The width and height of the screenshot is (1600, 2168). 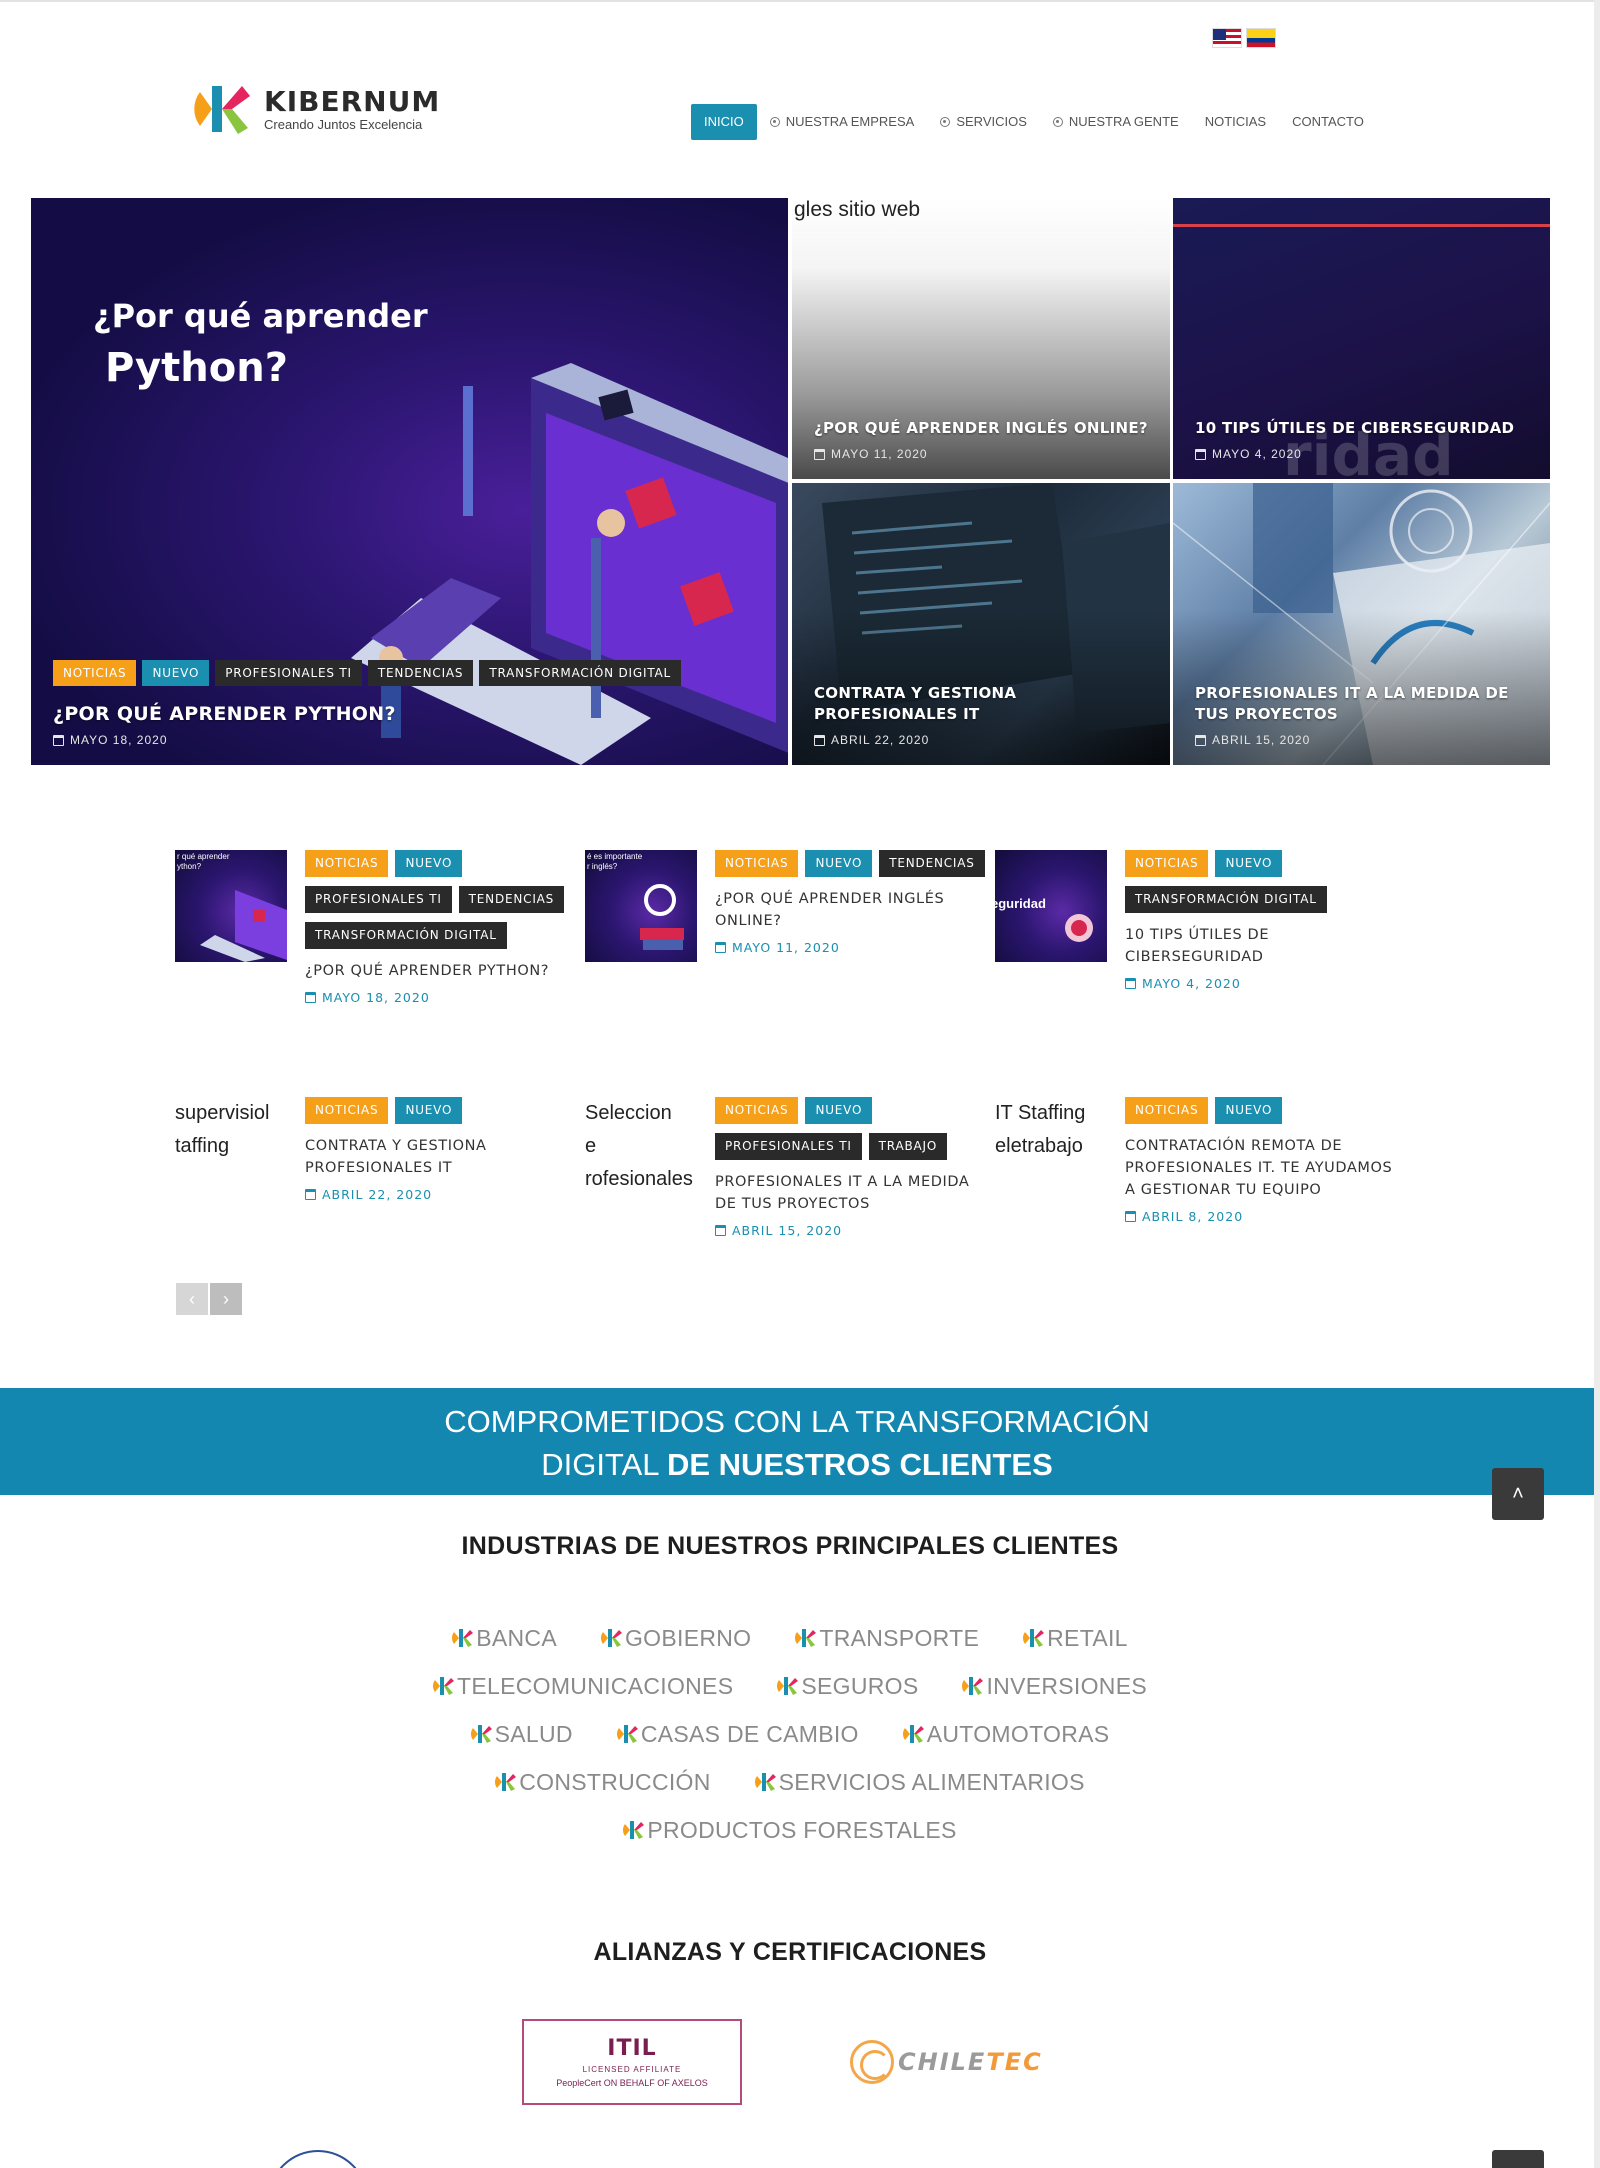 What do you see at coordinates (790, 1830) in the screenshot?
I see `industries-row: PRODUCTOS FORESTALES` at bounding box center [790, 1830].